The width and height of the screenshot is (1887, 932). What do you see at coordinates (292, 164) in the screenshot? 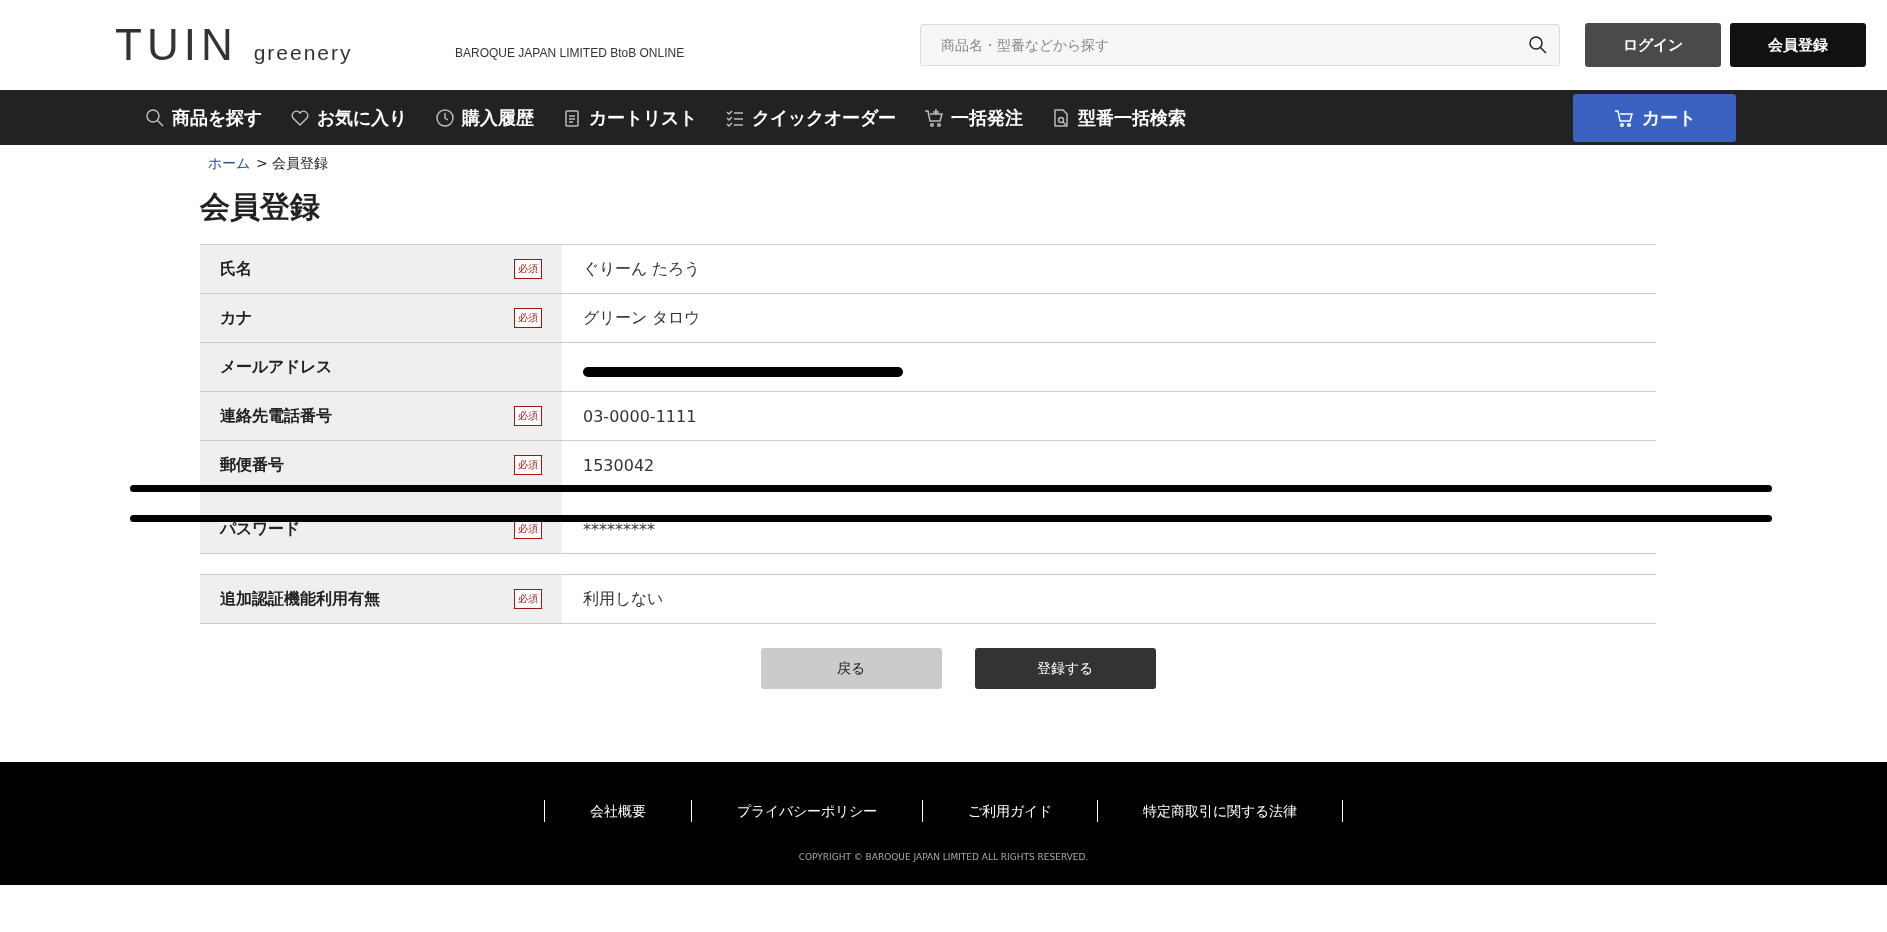
I see `breadcrumb-current: > 会員登録` at bounding box center [292, 164].